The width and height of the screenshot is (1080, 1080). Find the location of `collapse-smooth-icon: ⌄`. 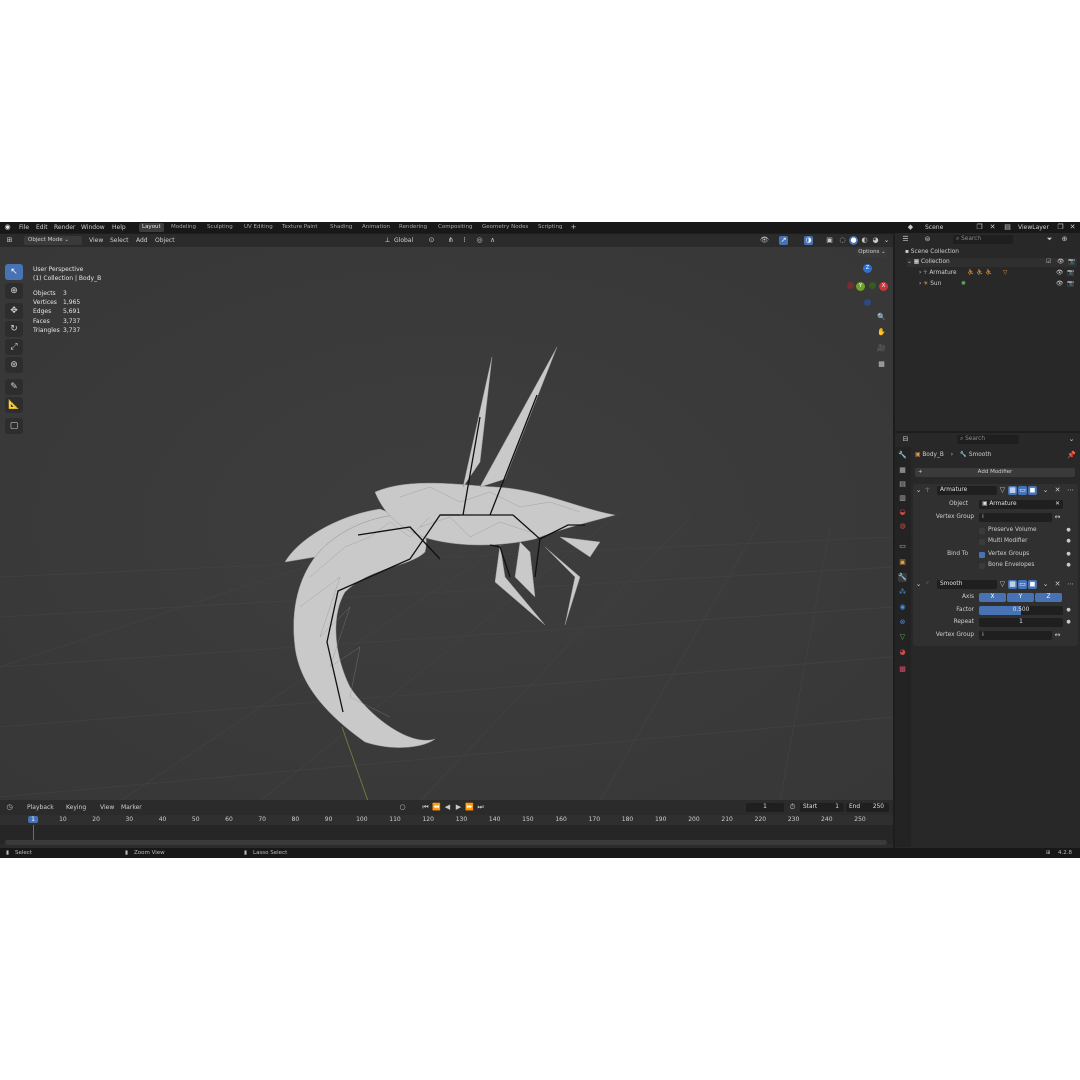

collapse-smooth-icon: ⌄ is located at coordinates (918, 584).